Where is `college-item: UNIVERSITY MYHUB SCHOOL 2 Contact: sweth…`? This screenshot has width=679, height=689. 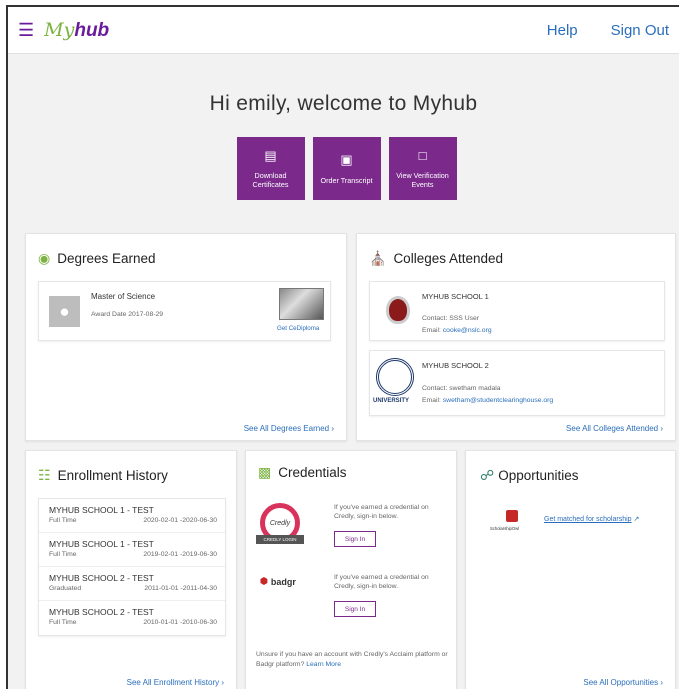
college-item: UNIVERSITY MYHUB SCHOOL 2 Contact: sweth… is located at coordinates (517, 383).